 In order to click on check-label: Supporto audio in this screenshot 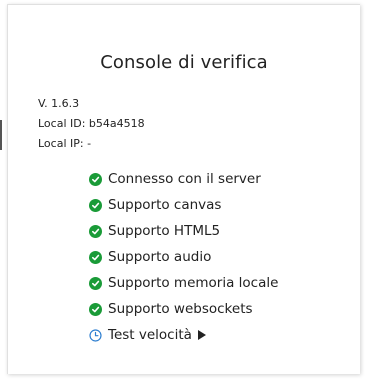, I will do `click(160, 257)`.